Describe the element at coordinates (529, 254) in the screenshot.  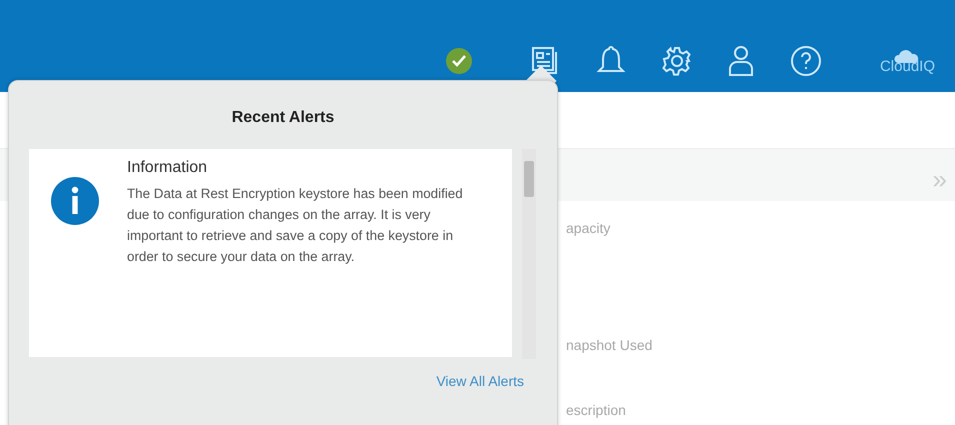
I see `scrollbar` at that location.